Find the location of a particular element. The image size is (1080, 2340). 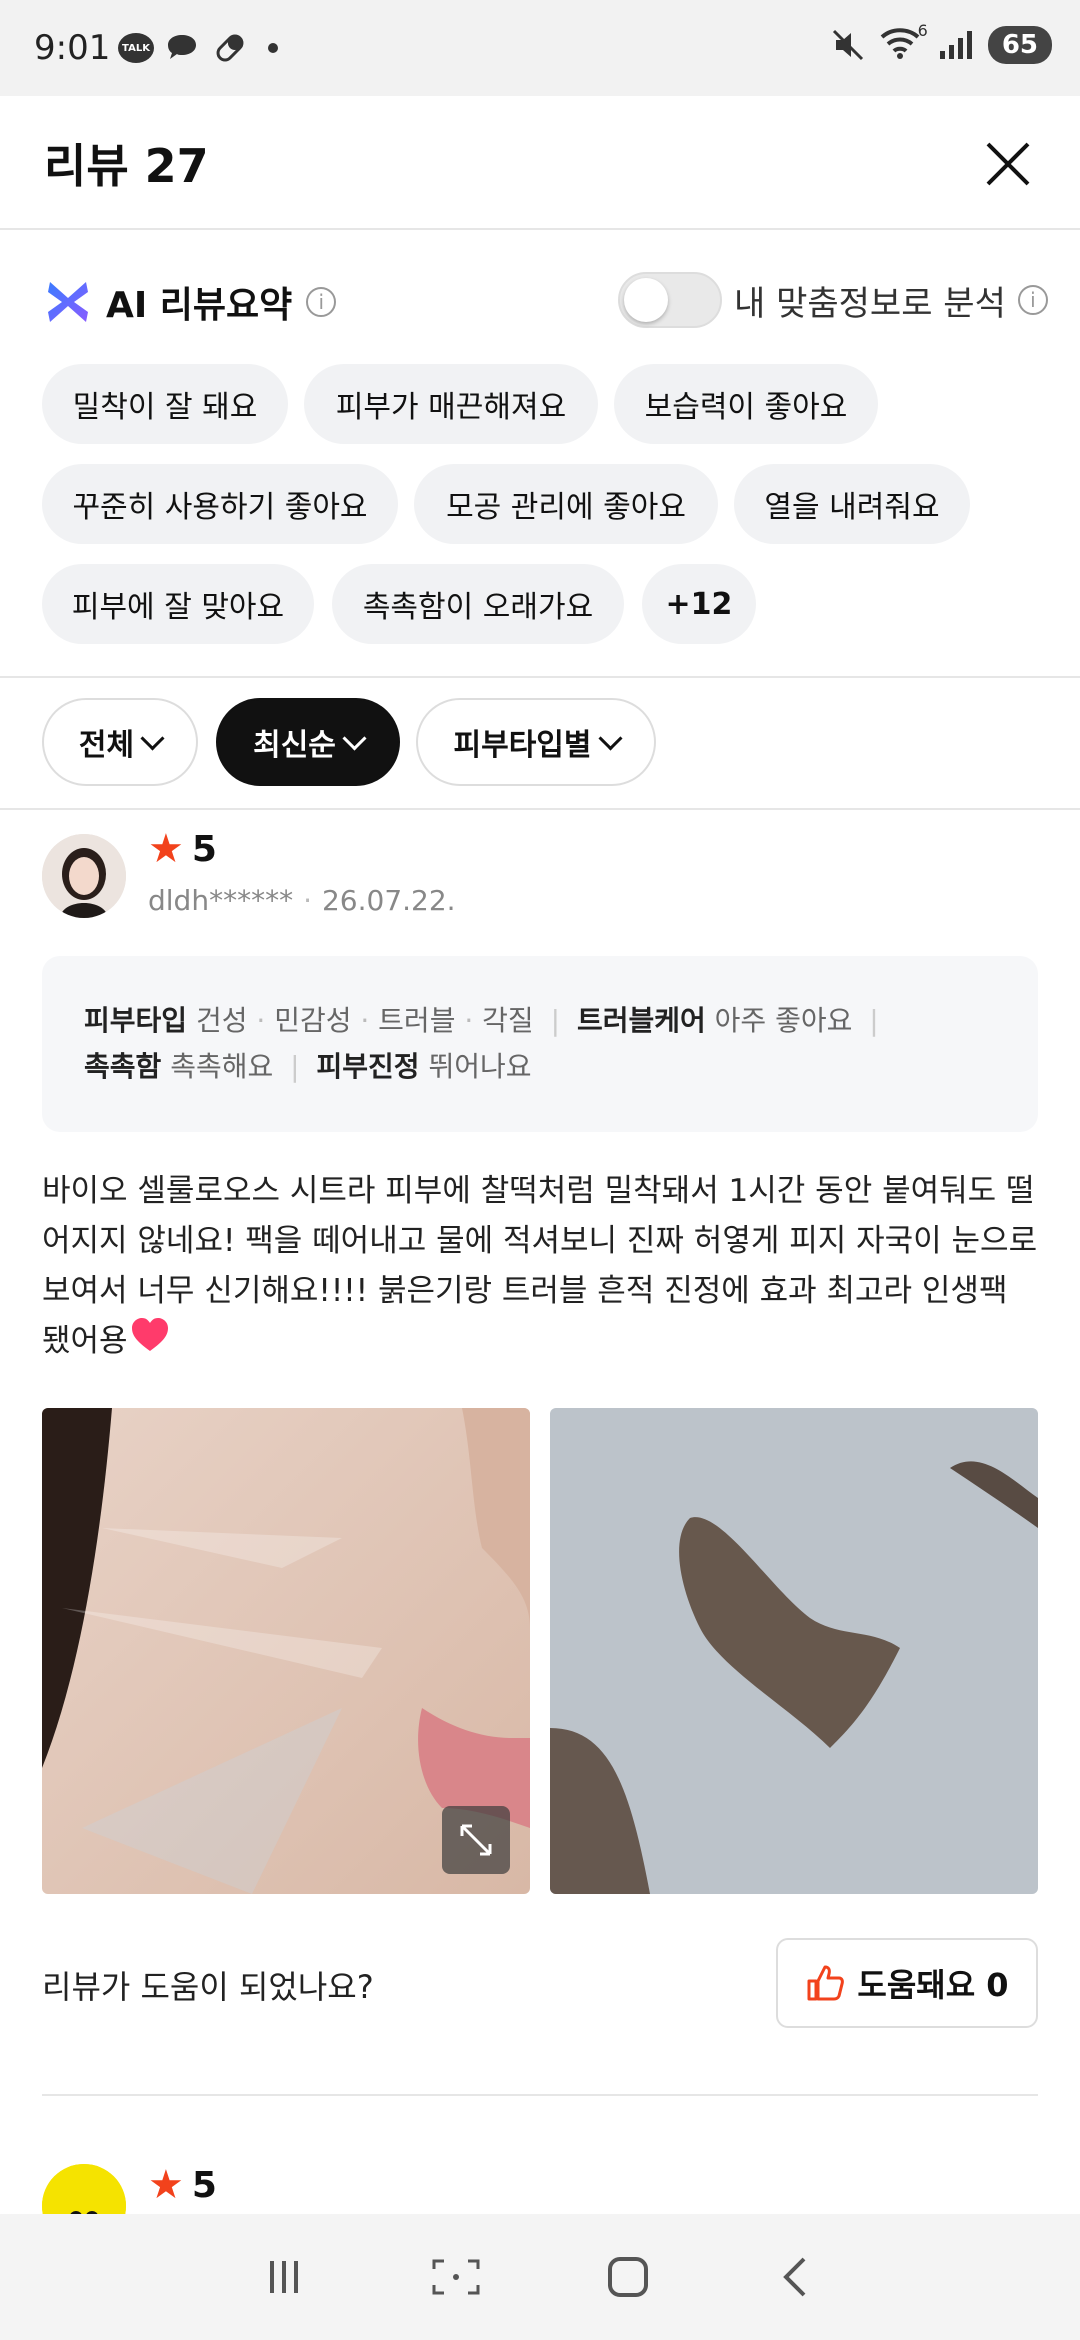

system-icons: 6 65 is located at coordinates (941, 42).